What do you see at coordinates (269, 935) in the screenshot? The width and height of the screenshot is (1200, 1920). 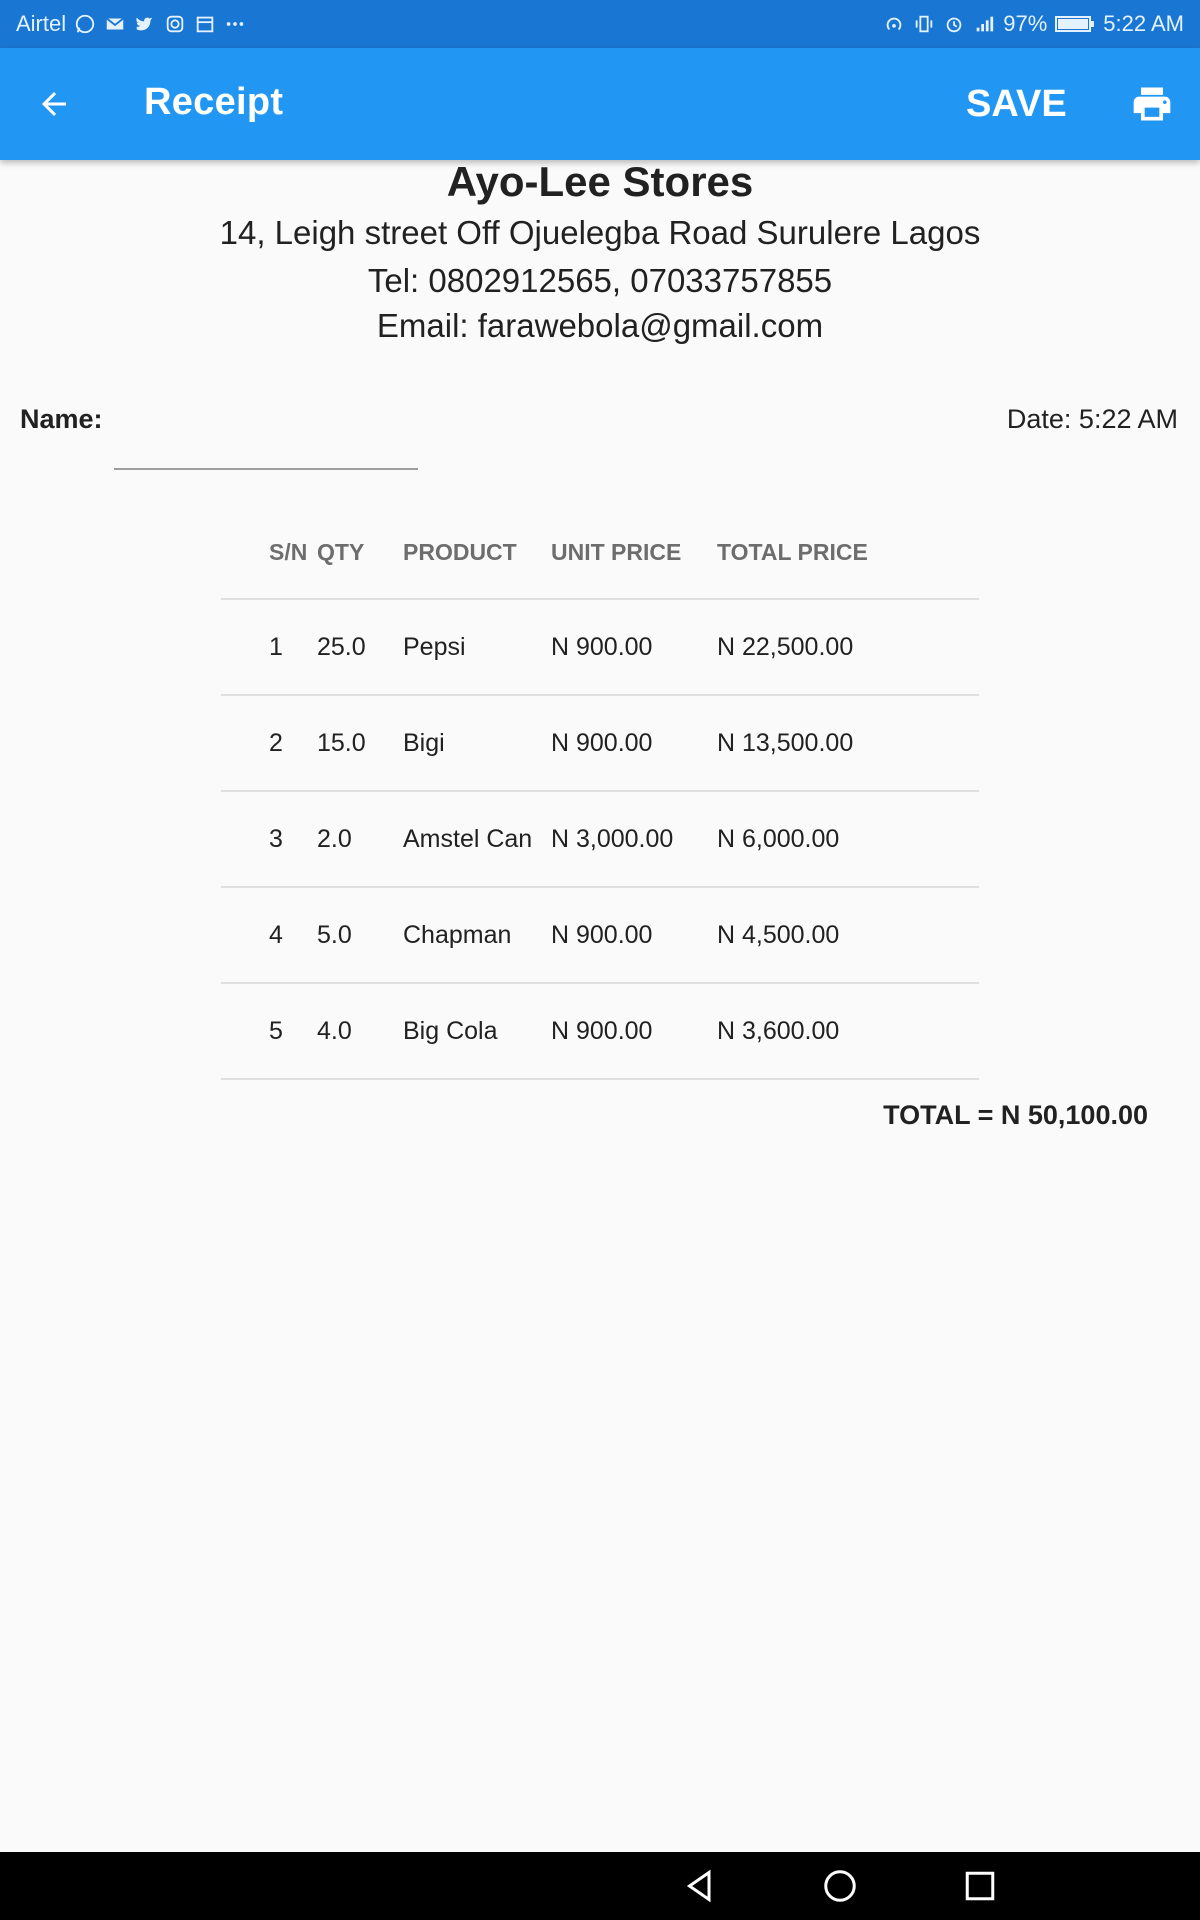 I see `cell-sn: 4` at bounding box center [269, 935].